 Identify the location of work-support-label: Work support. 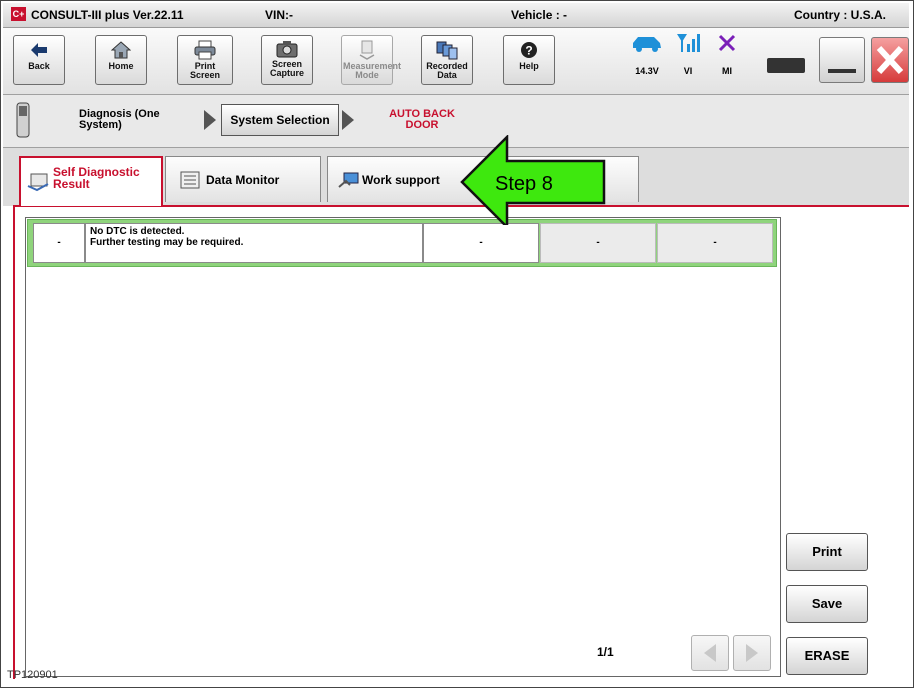
(401, 180).